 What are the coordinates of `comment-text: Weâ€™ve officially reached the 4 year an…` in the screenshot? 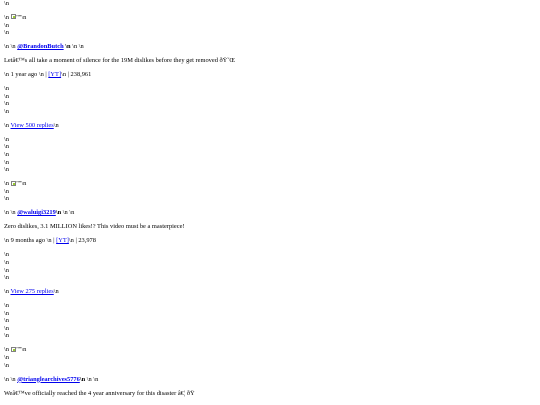 It's located at (99, 393).